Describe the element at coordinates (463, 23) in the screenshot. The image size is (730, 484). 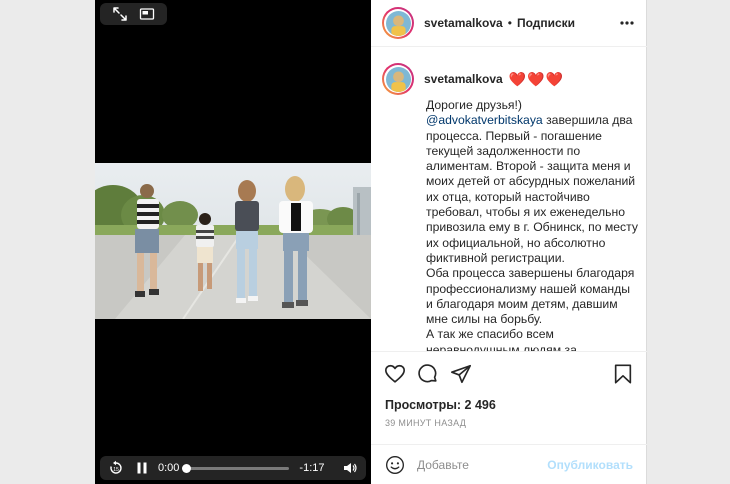
I see `header-username: svetamalkova` at that location.